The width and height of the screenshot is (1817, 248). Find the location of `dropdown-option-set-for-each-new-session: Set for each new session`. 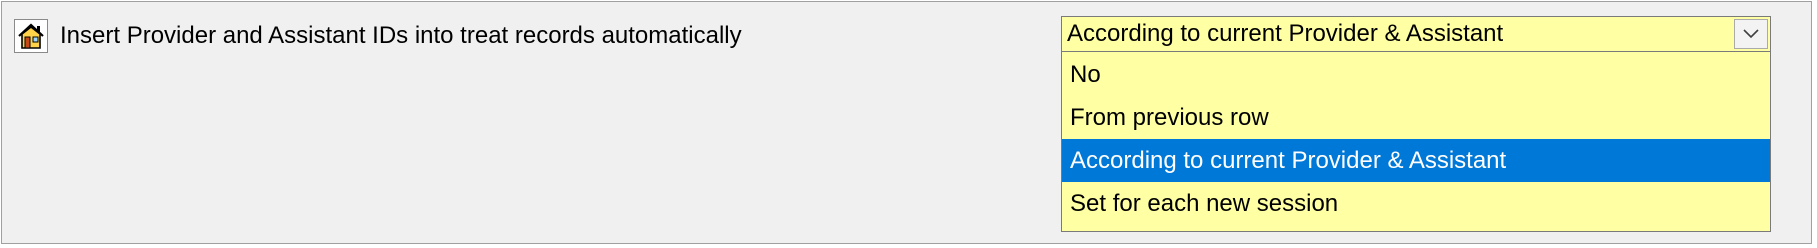

dropdown-option-set-for-each-new-session: Set for each new session is located at coordinates (1416, 203).